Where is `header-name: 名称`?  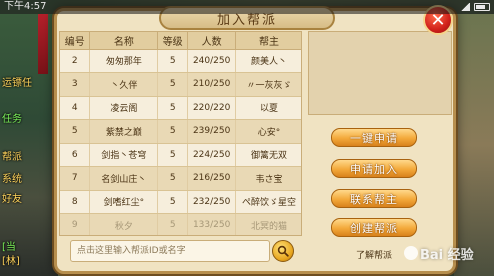
header-name: 名称 is located at coordinates (124, 41).